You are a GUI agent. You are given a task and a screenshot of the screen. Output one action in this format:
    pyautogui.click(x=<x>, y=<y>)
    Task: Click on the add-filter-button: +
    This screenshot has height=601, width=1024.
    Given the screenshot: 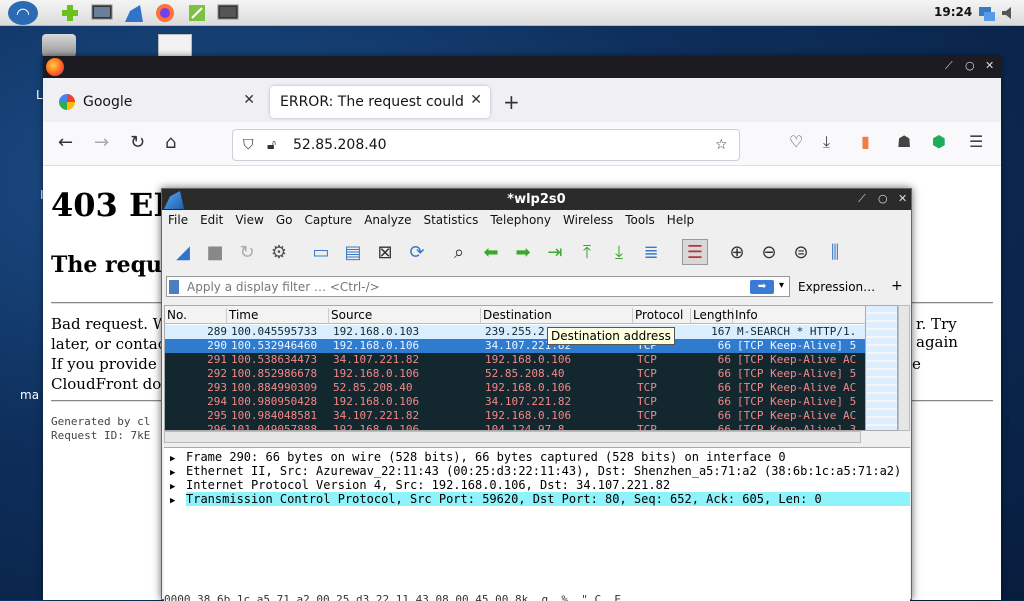 What is the action you would take?
    pyautogui.click(x=897, y=286)
    